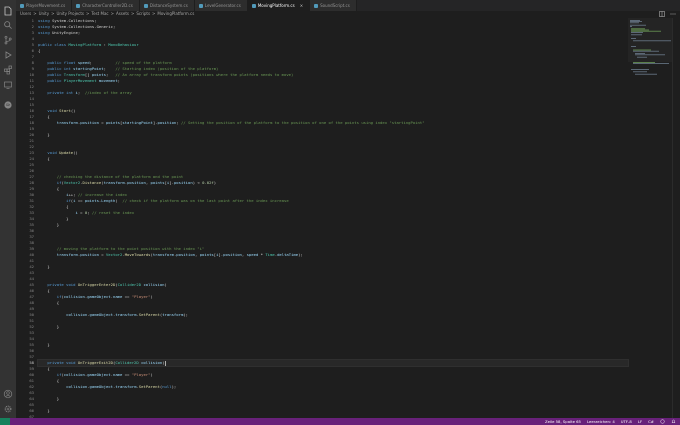 This screenshot has width=680, height=425. What do you see at coordinates (8, 394) in the screenshot?
I see `account-icon` at bounding box center [8, 394].